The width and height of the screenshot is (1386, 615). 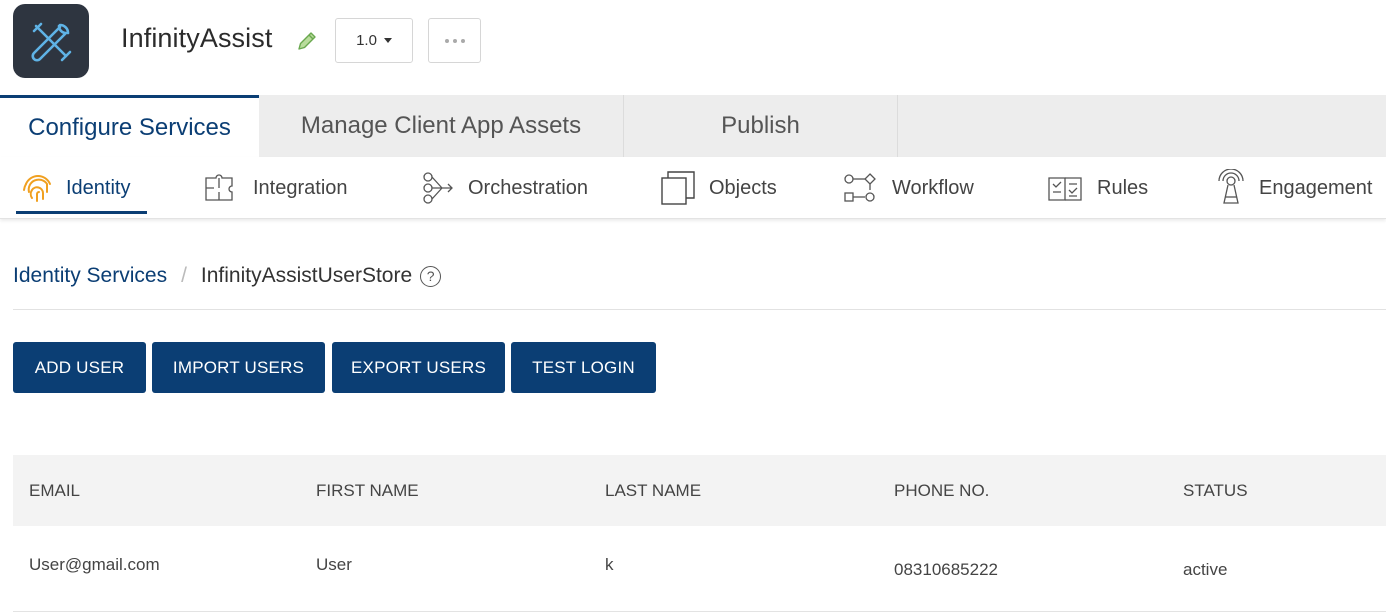 I want to click on subtab-engagement: Engagement, so click(x=1292, y=188).